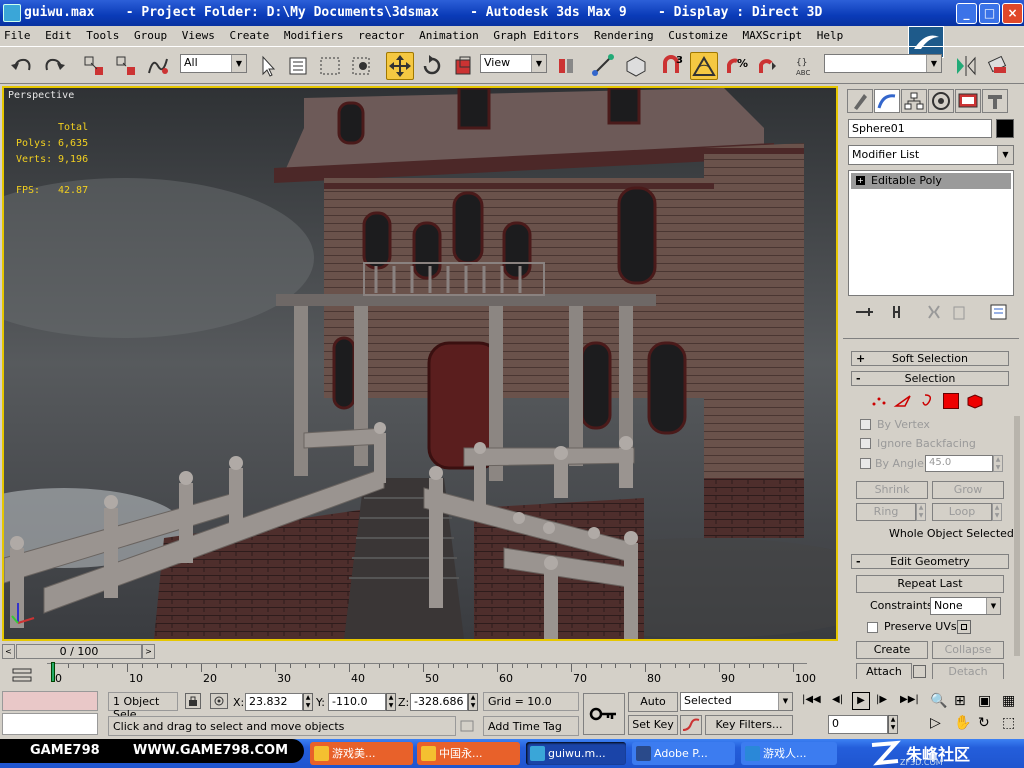  What do you see at coordinates (268, 66) in the screenshot?
I see `select-object-icon` at bounding box center [268, 66].